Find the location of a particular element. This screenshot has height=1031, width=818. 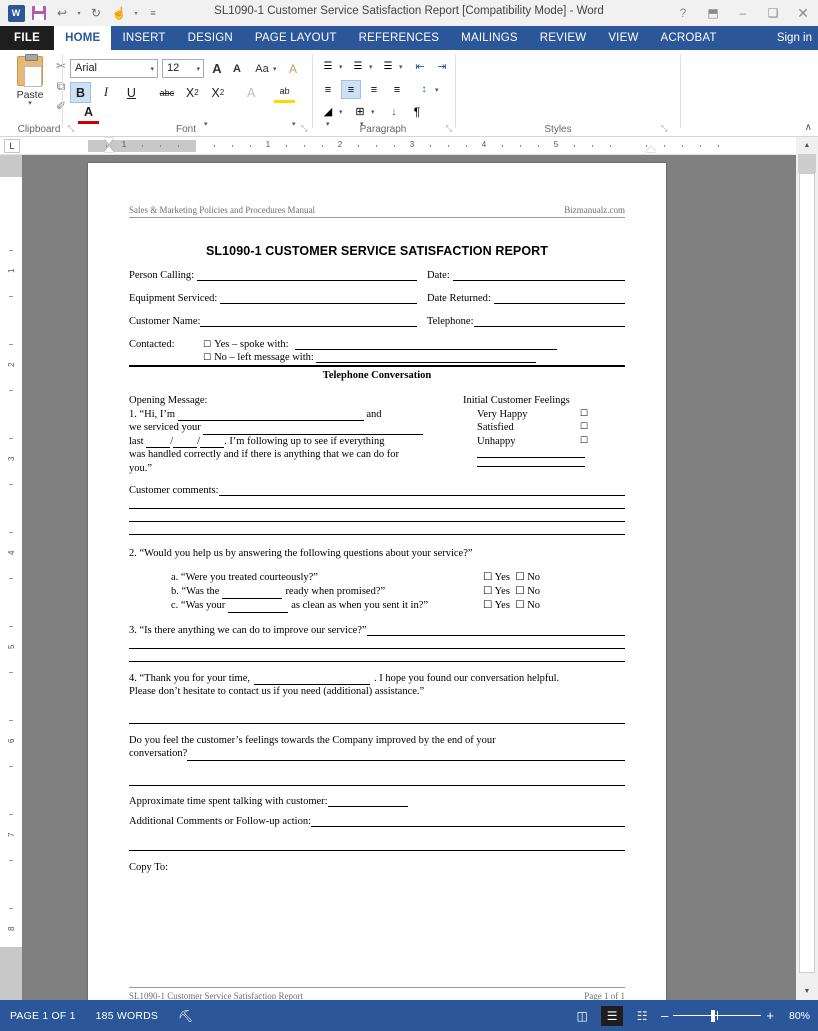

multilevel-caret-icon: ▾ is located at coordinates (401, 67).